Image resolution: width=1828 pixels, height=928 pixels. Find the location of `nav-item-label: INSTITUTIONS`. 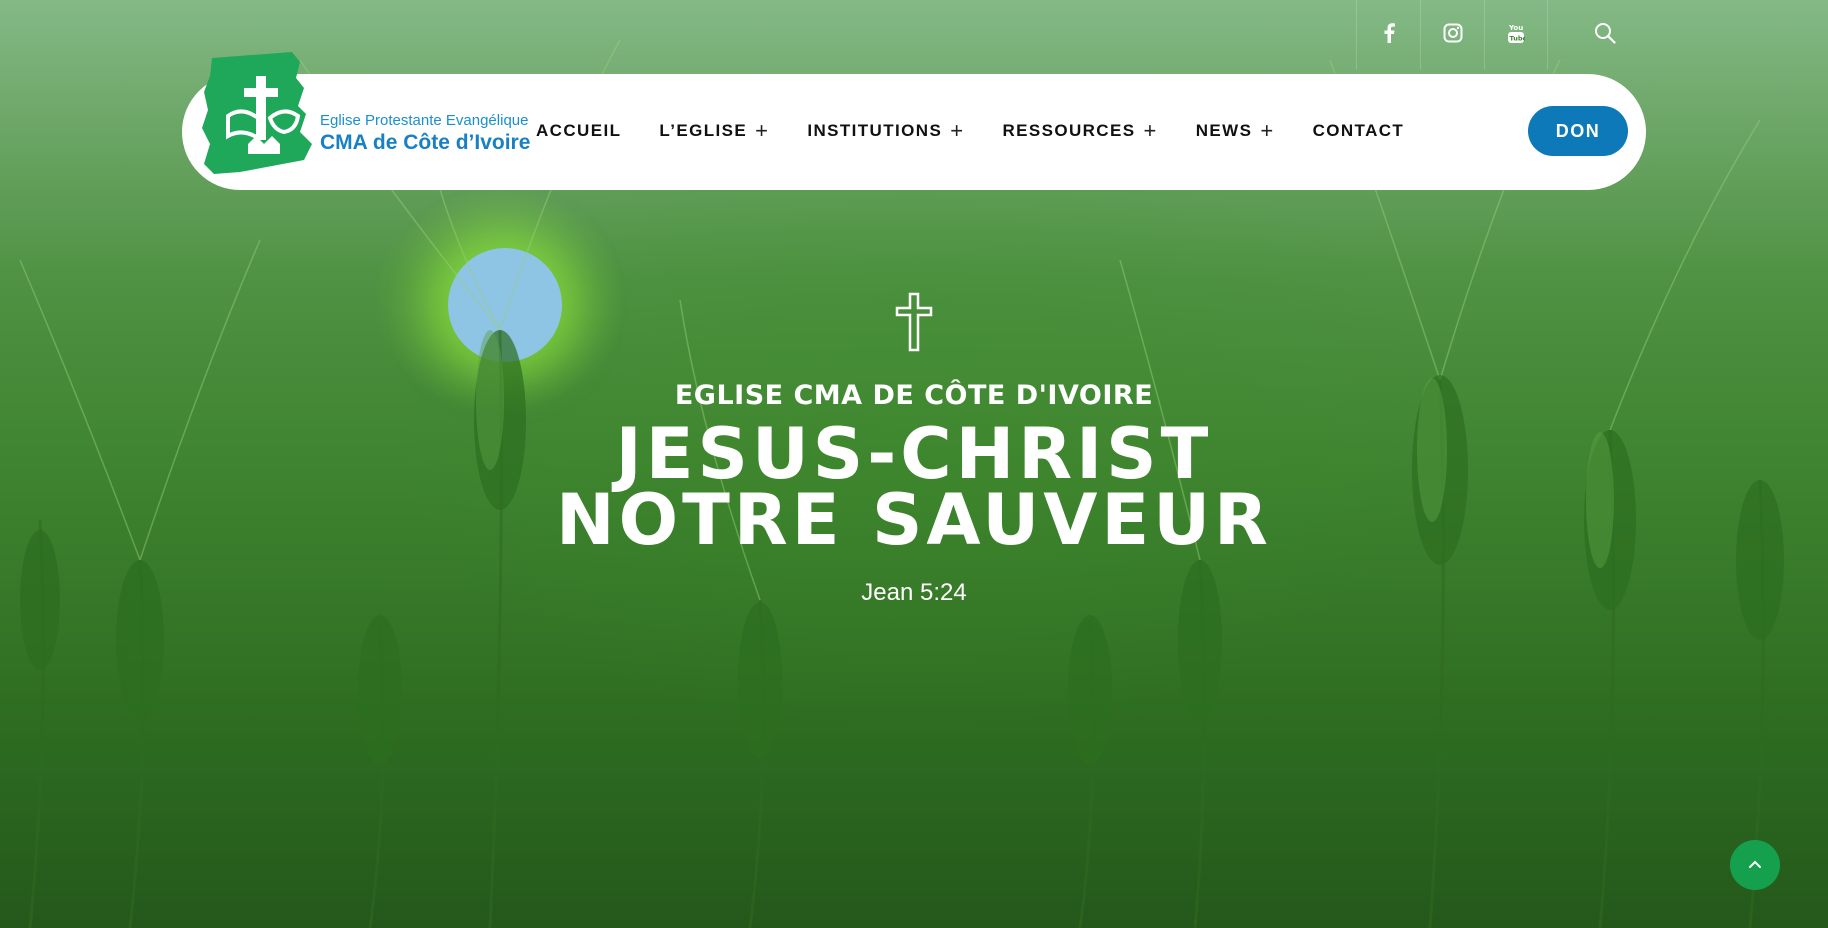

nav-item-label: INSTITUTIONS is located at coordinates (875, 130).